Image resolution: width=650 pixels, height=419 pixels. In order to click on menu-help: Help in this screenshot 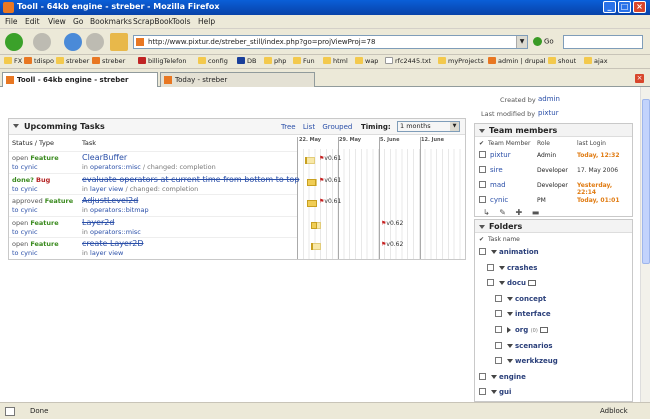, I will do `click(206, 21)`.